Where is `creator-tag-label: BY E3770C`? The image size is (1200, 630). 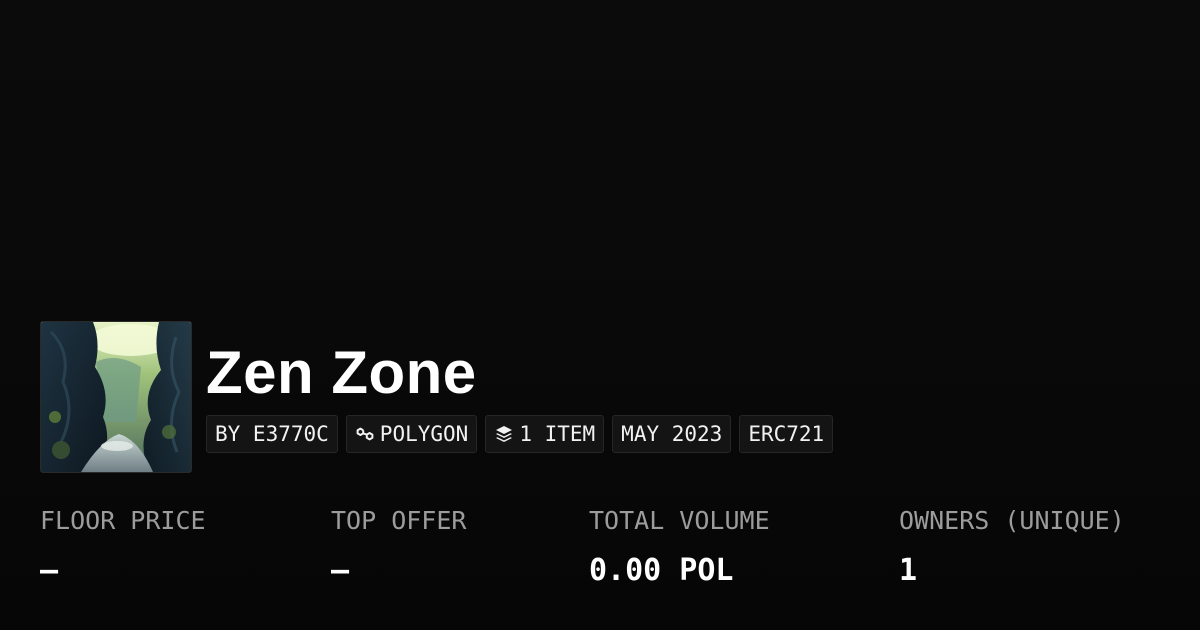 creator-tag-label: BY E3770C is located at coordinates (272, 434).